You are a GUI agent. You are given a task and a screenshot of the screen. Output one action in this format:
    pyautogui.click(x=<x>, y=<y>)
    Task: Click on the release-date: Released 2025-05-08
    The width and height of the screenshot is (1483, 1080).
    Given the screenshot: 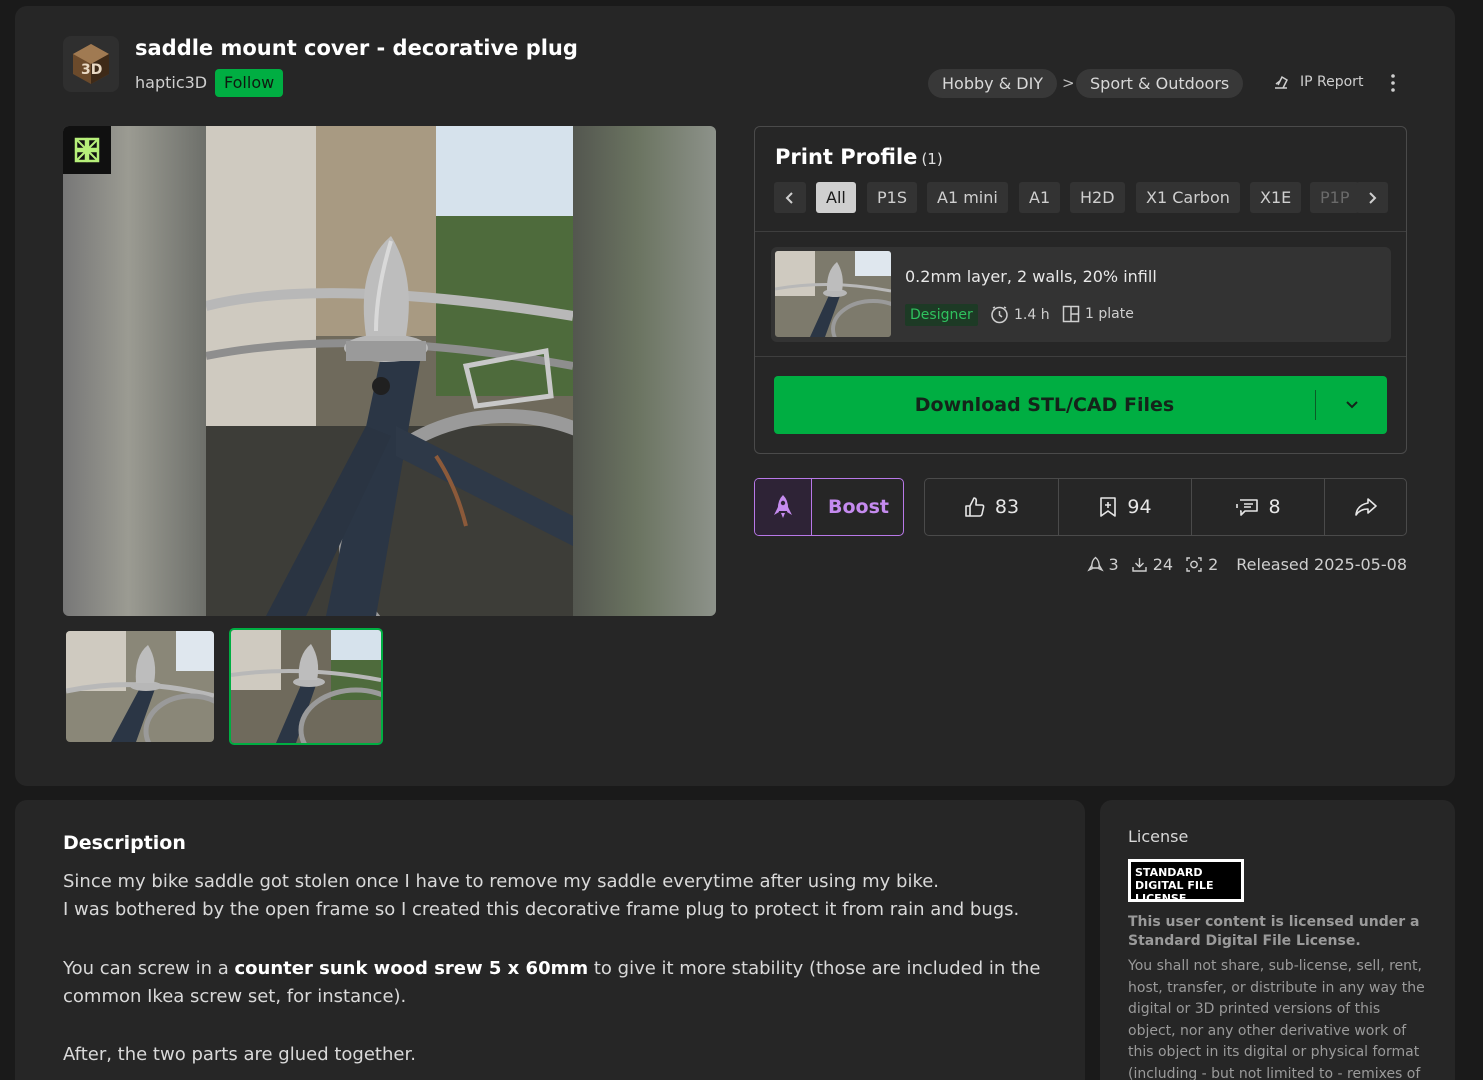 What is the action you would take?
    pyautogui.click(x=1321, y=564)
    